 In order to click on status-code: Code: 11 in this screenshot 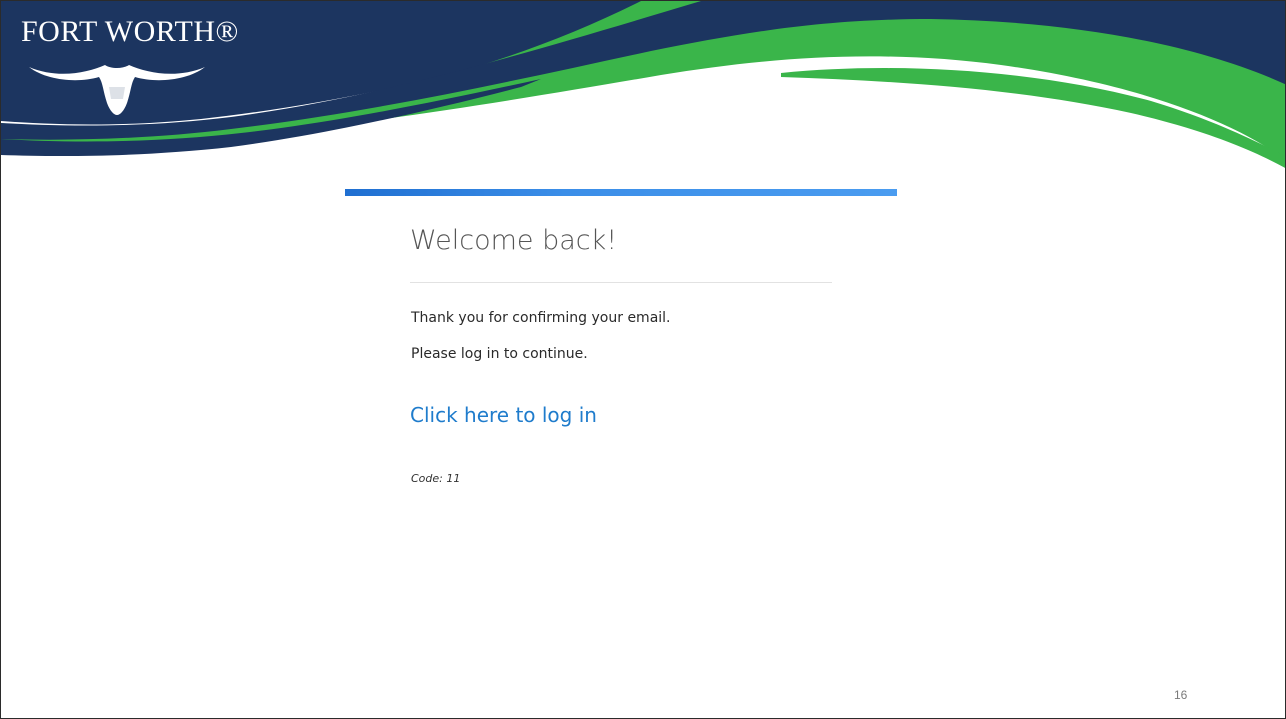, I will do `click(436, 478)`.